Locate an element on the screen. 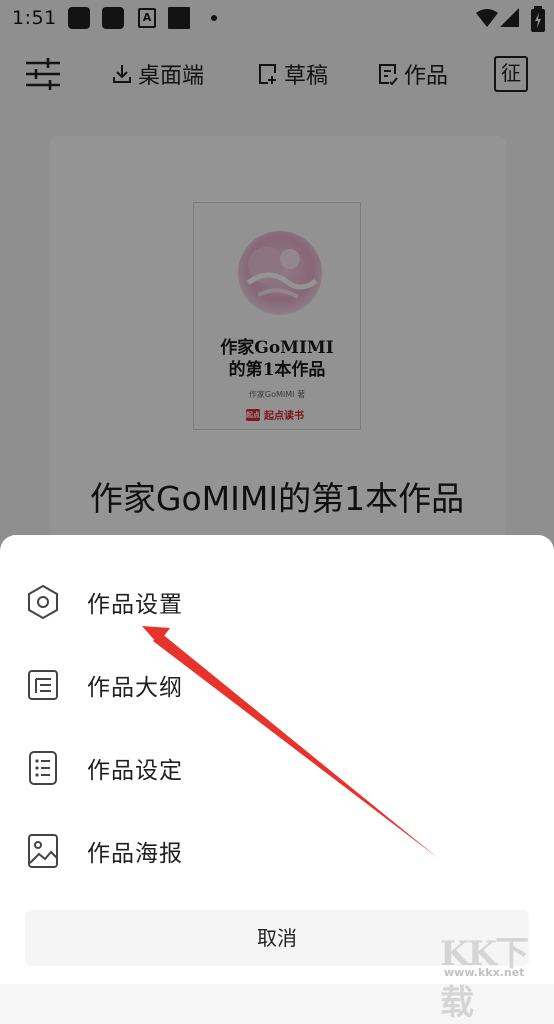 This screenshot has height=1024, width=554. menu-item-label: 作品海报 is located at coordinates (135, 854).